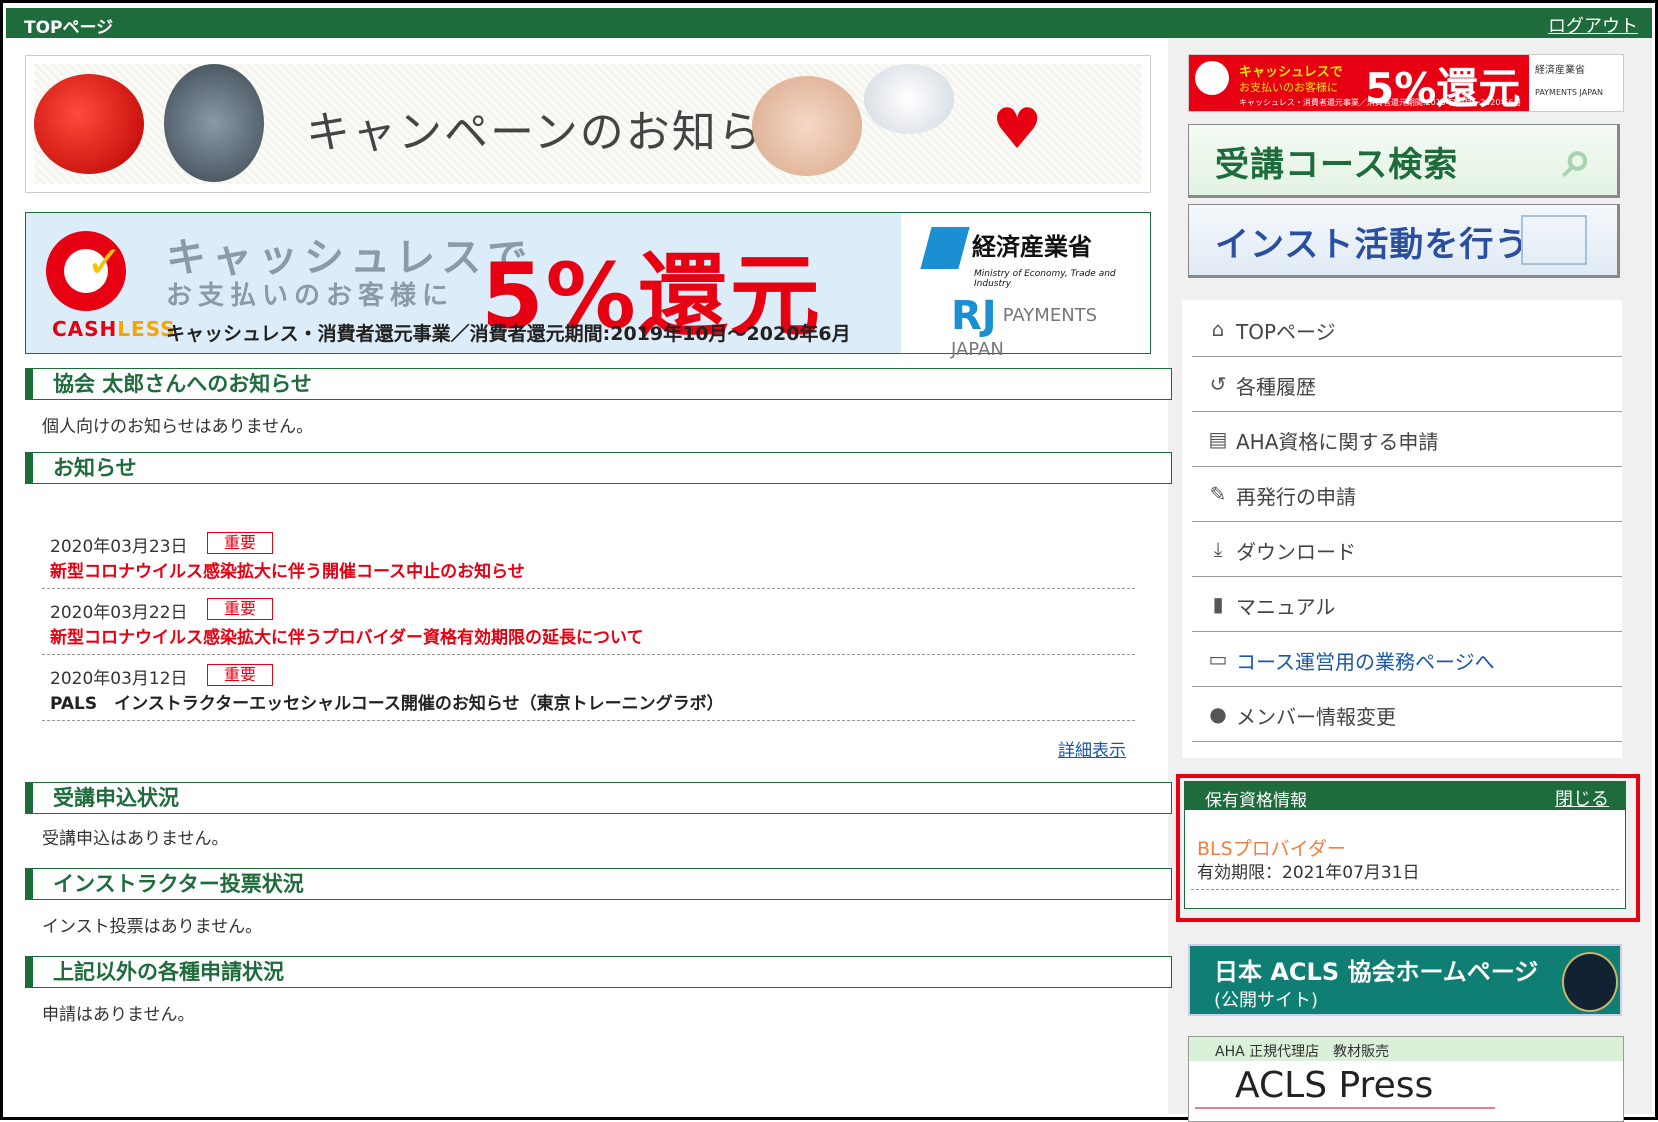 The width and height of the screenshot is (1658, 1122). Describe the element at coordinates (1577, 159) in the screenshot. I see `magnifier-icon: ⌕` at that location.